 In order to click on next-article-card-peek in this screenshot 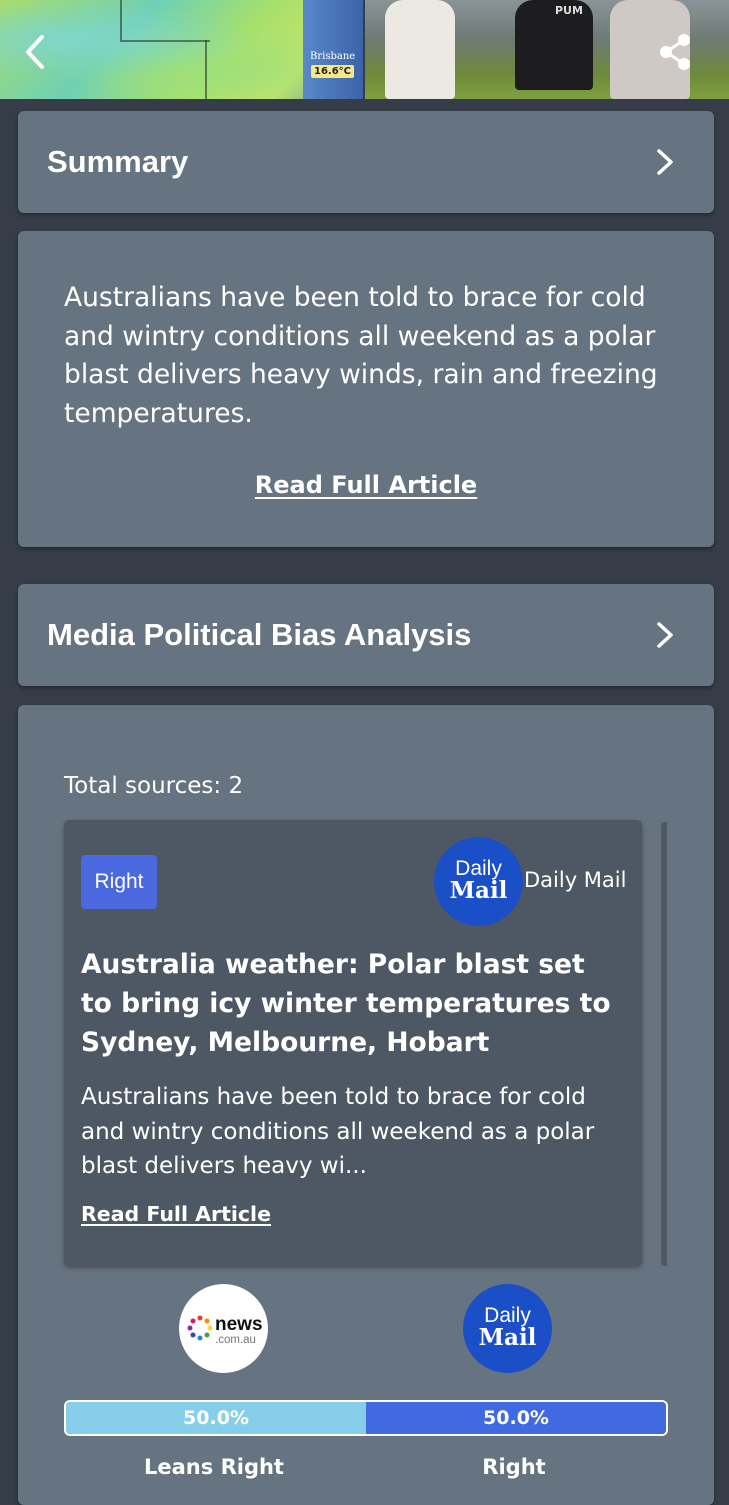, I will do `click(664, 1044)`.